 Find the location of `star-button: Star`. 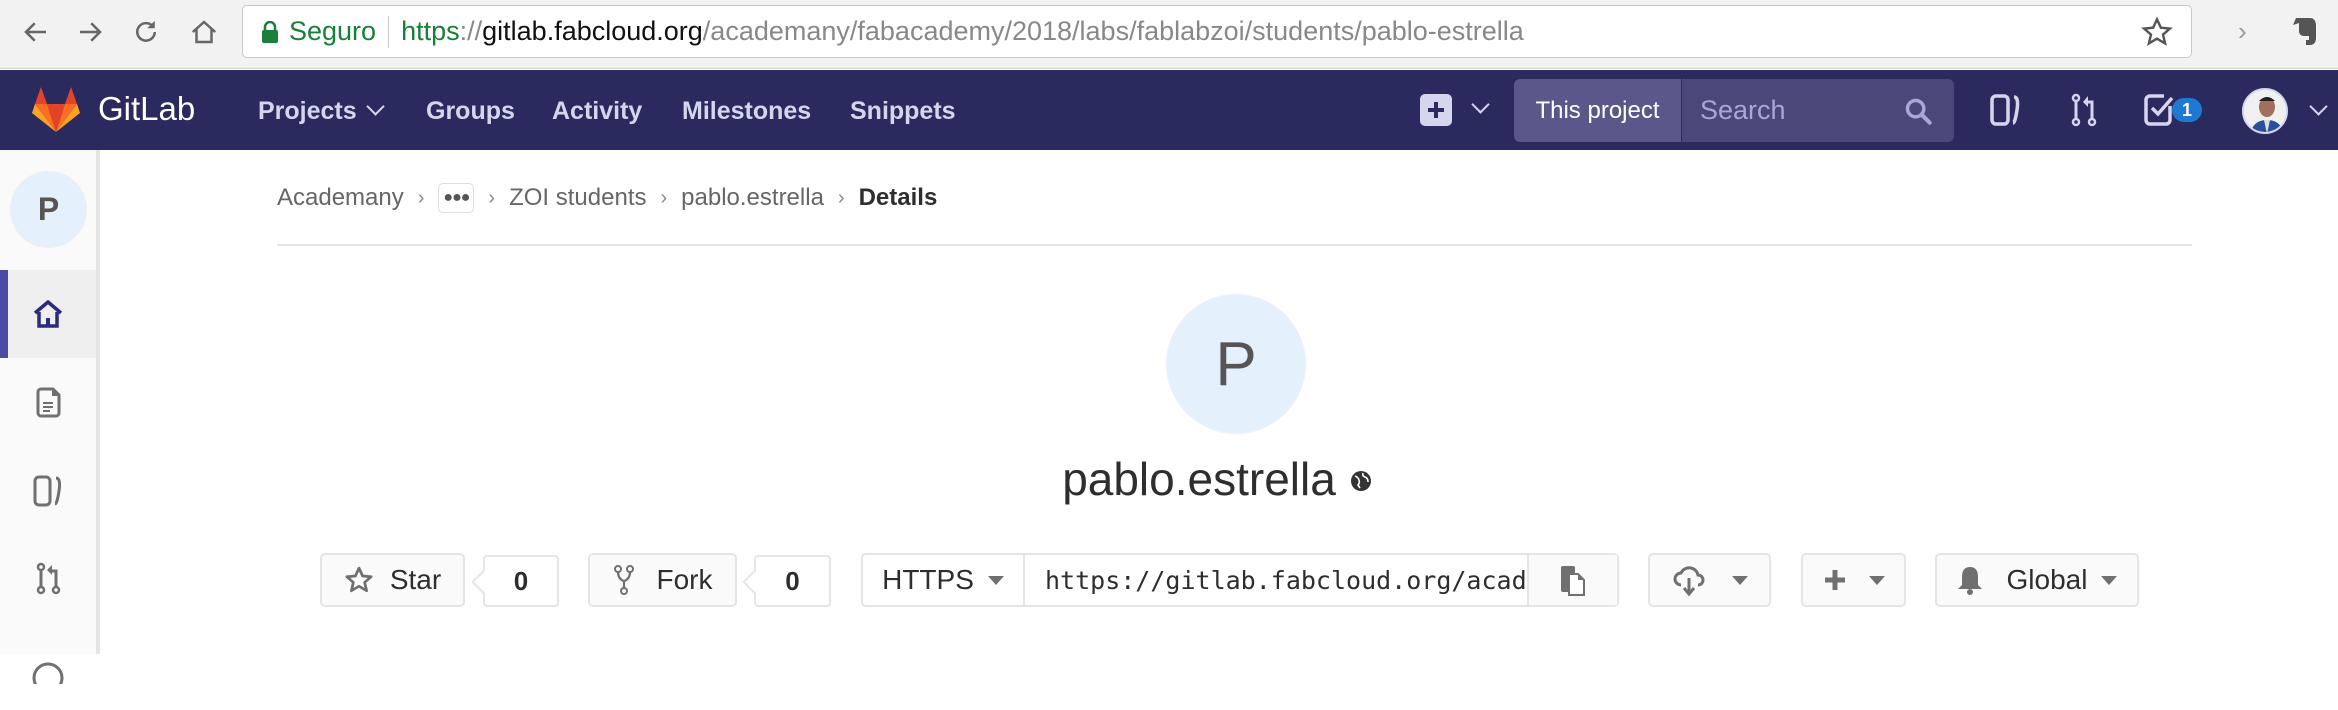

star-button: Star is located at coordinates (392, 580).